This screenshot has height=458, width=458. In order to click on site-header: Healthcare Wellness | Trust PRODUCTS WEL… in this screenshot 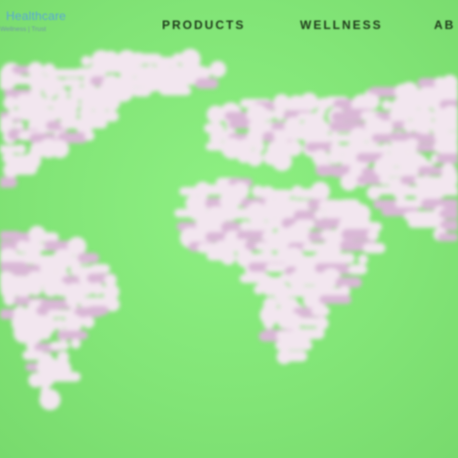, I will do `click(229, 25)`.